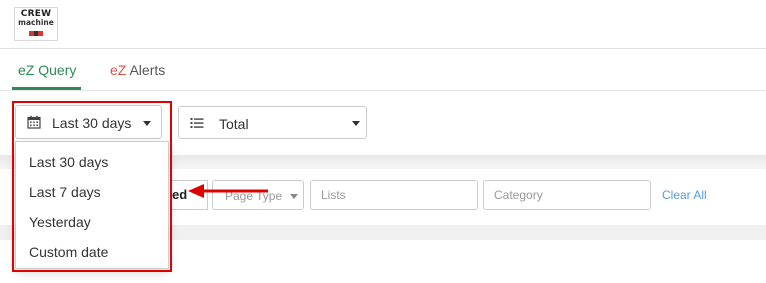  Describe the element at coordinates (146, 70) in the screenshot. I see `tab-ez-alerts-label: Alerts` at that location.